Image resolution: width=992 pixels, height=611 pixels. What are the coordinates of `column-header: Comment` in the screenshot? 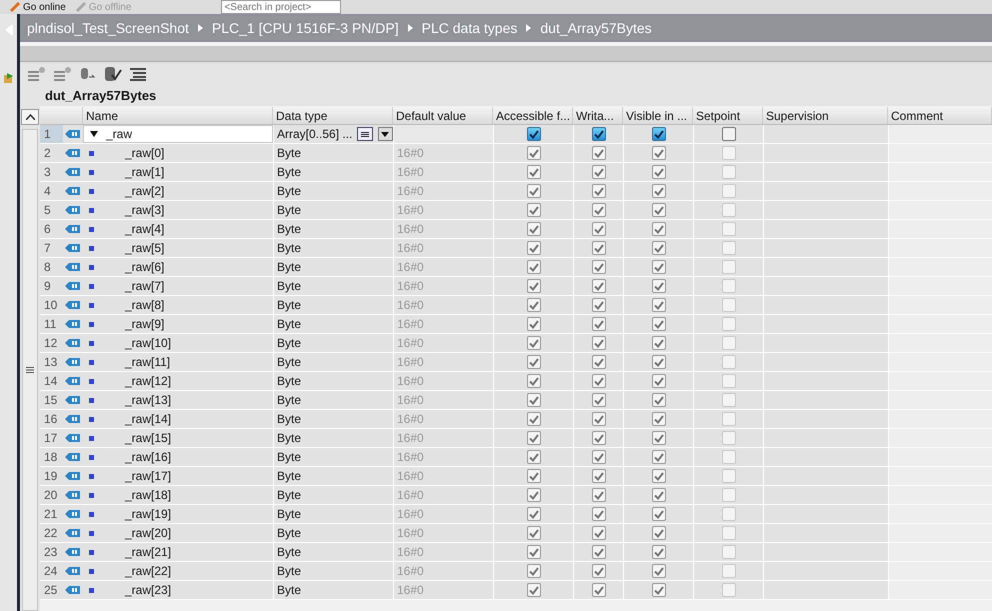 It's located at (940, 115).